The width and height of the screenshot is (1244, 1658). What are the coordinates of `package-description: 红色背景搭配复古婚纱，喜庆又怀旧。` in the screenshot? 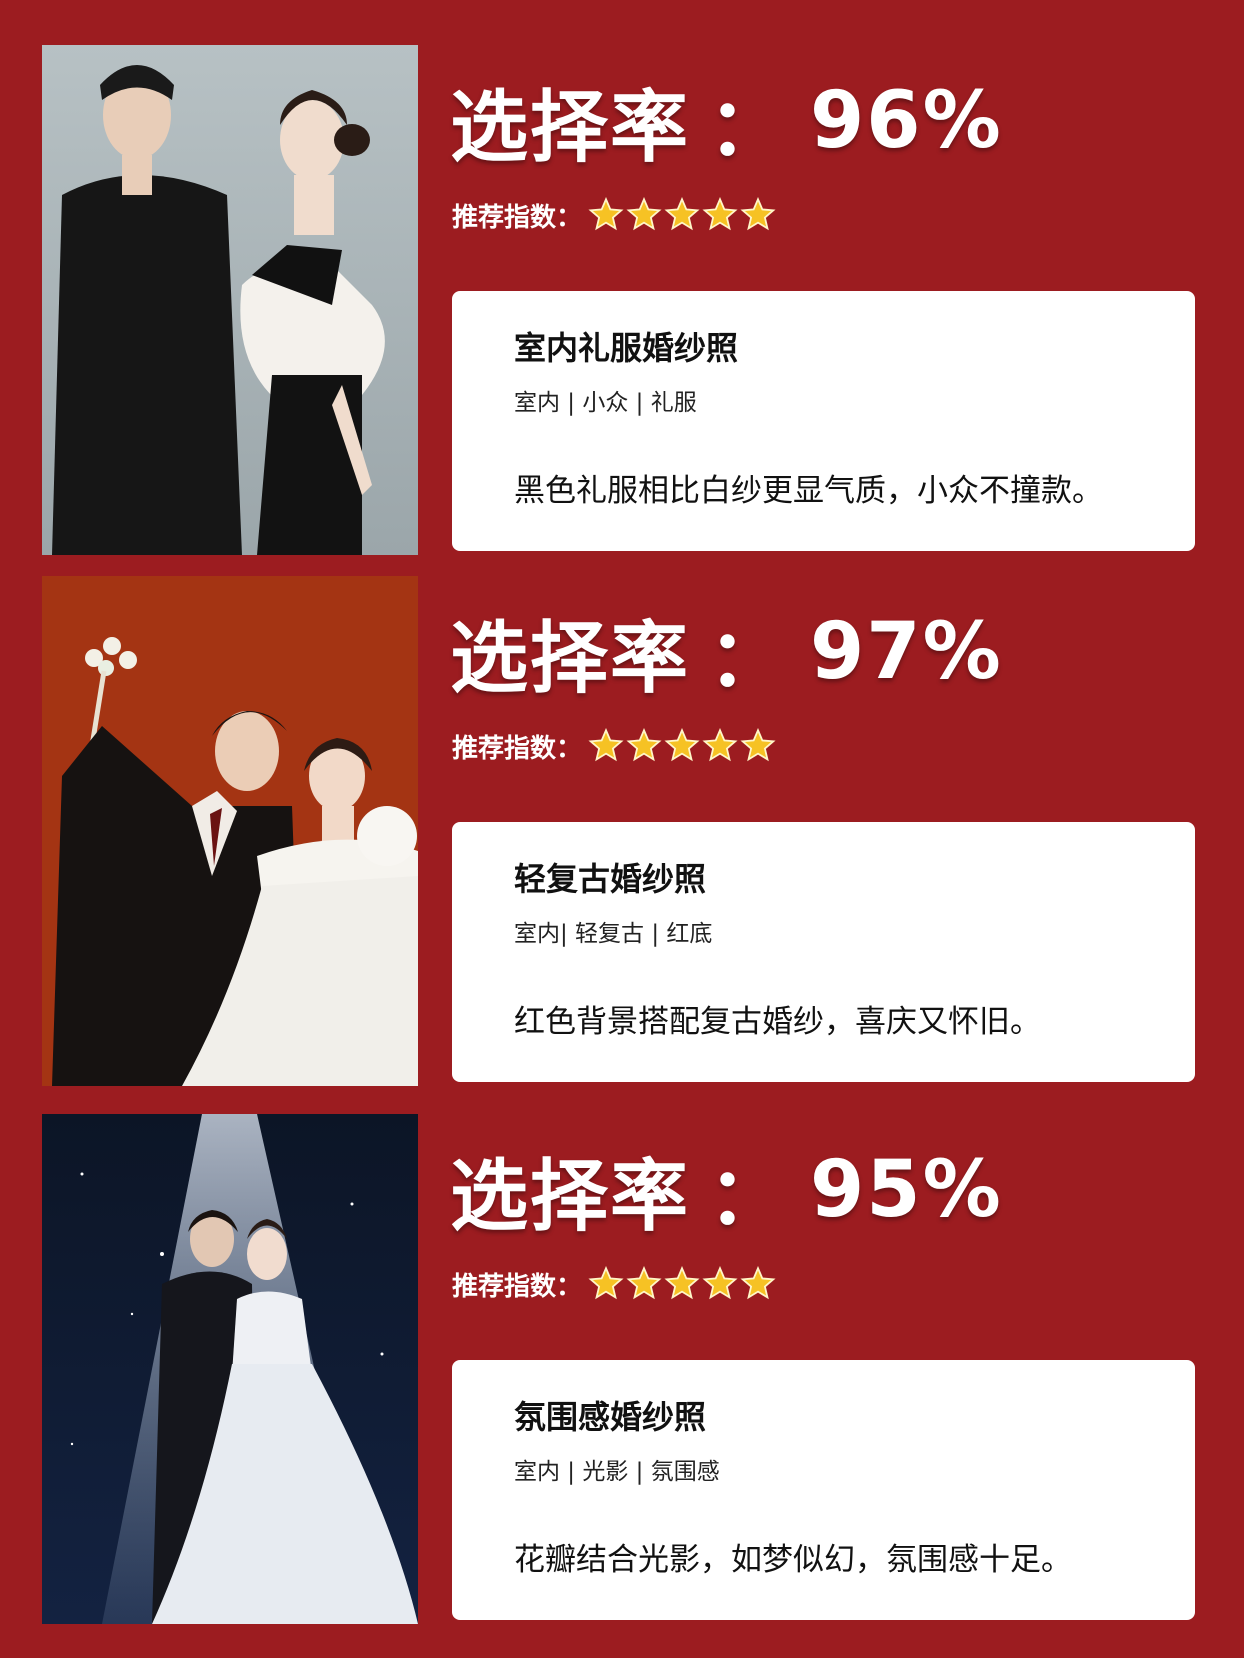 It's located at (777, 1022).